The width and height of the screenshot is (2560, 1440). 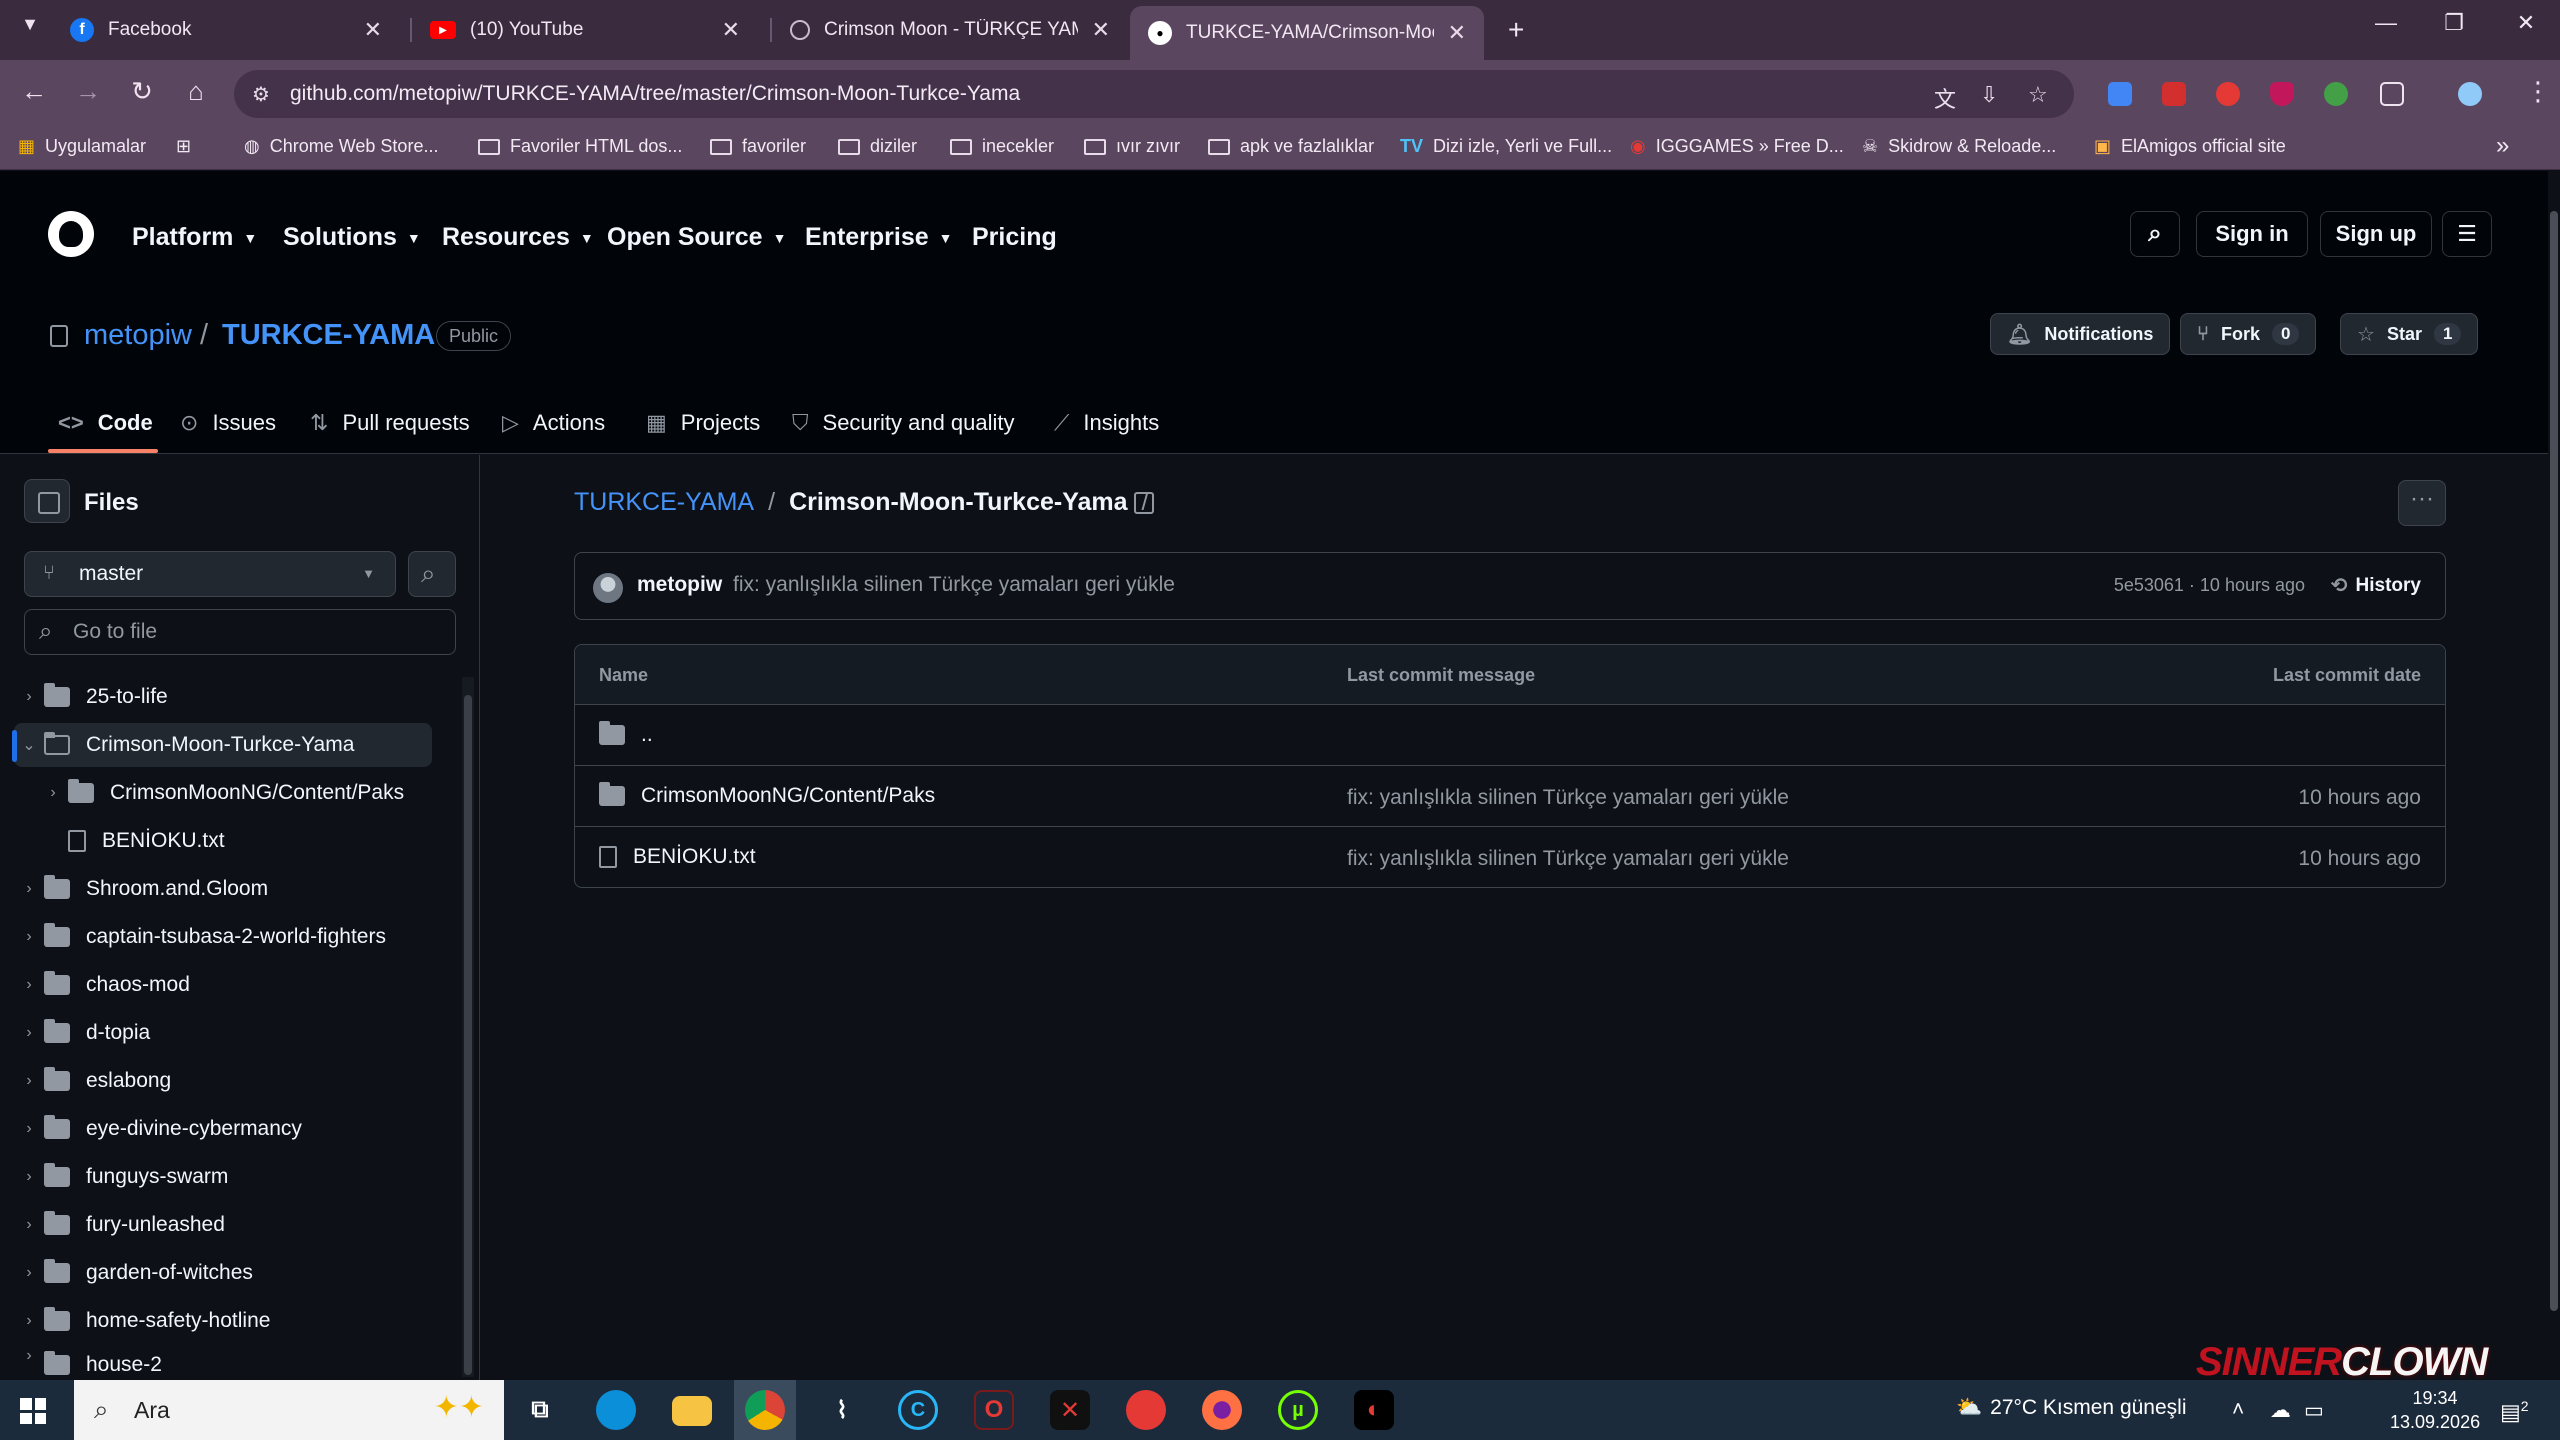 What do you see at coordinates (2526, 23) in the screenshot?
I see `close-window-icon: ✕` at bounding box center [2526, 23].